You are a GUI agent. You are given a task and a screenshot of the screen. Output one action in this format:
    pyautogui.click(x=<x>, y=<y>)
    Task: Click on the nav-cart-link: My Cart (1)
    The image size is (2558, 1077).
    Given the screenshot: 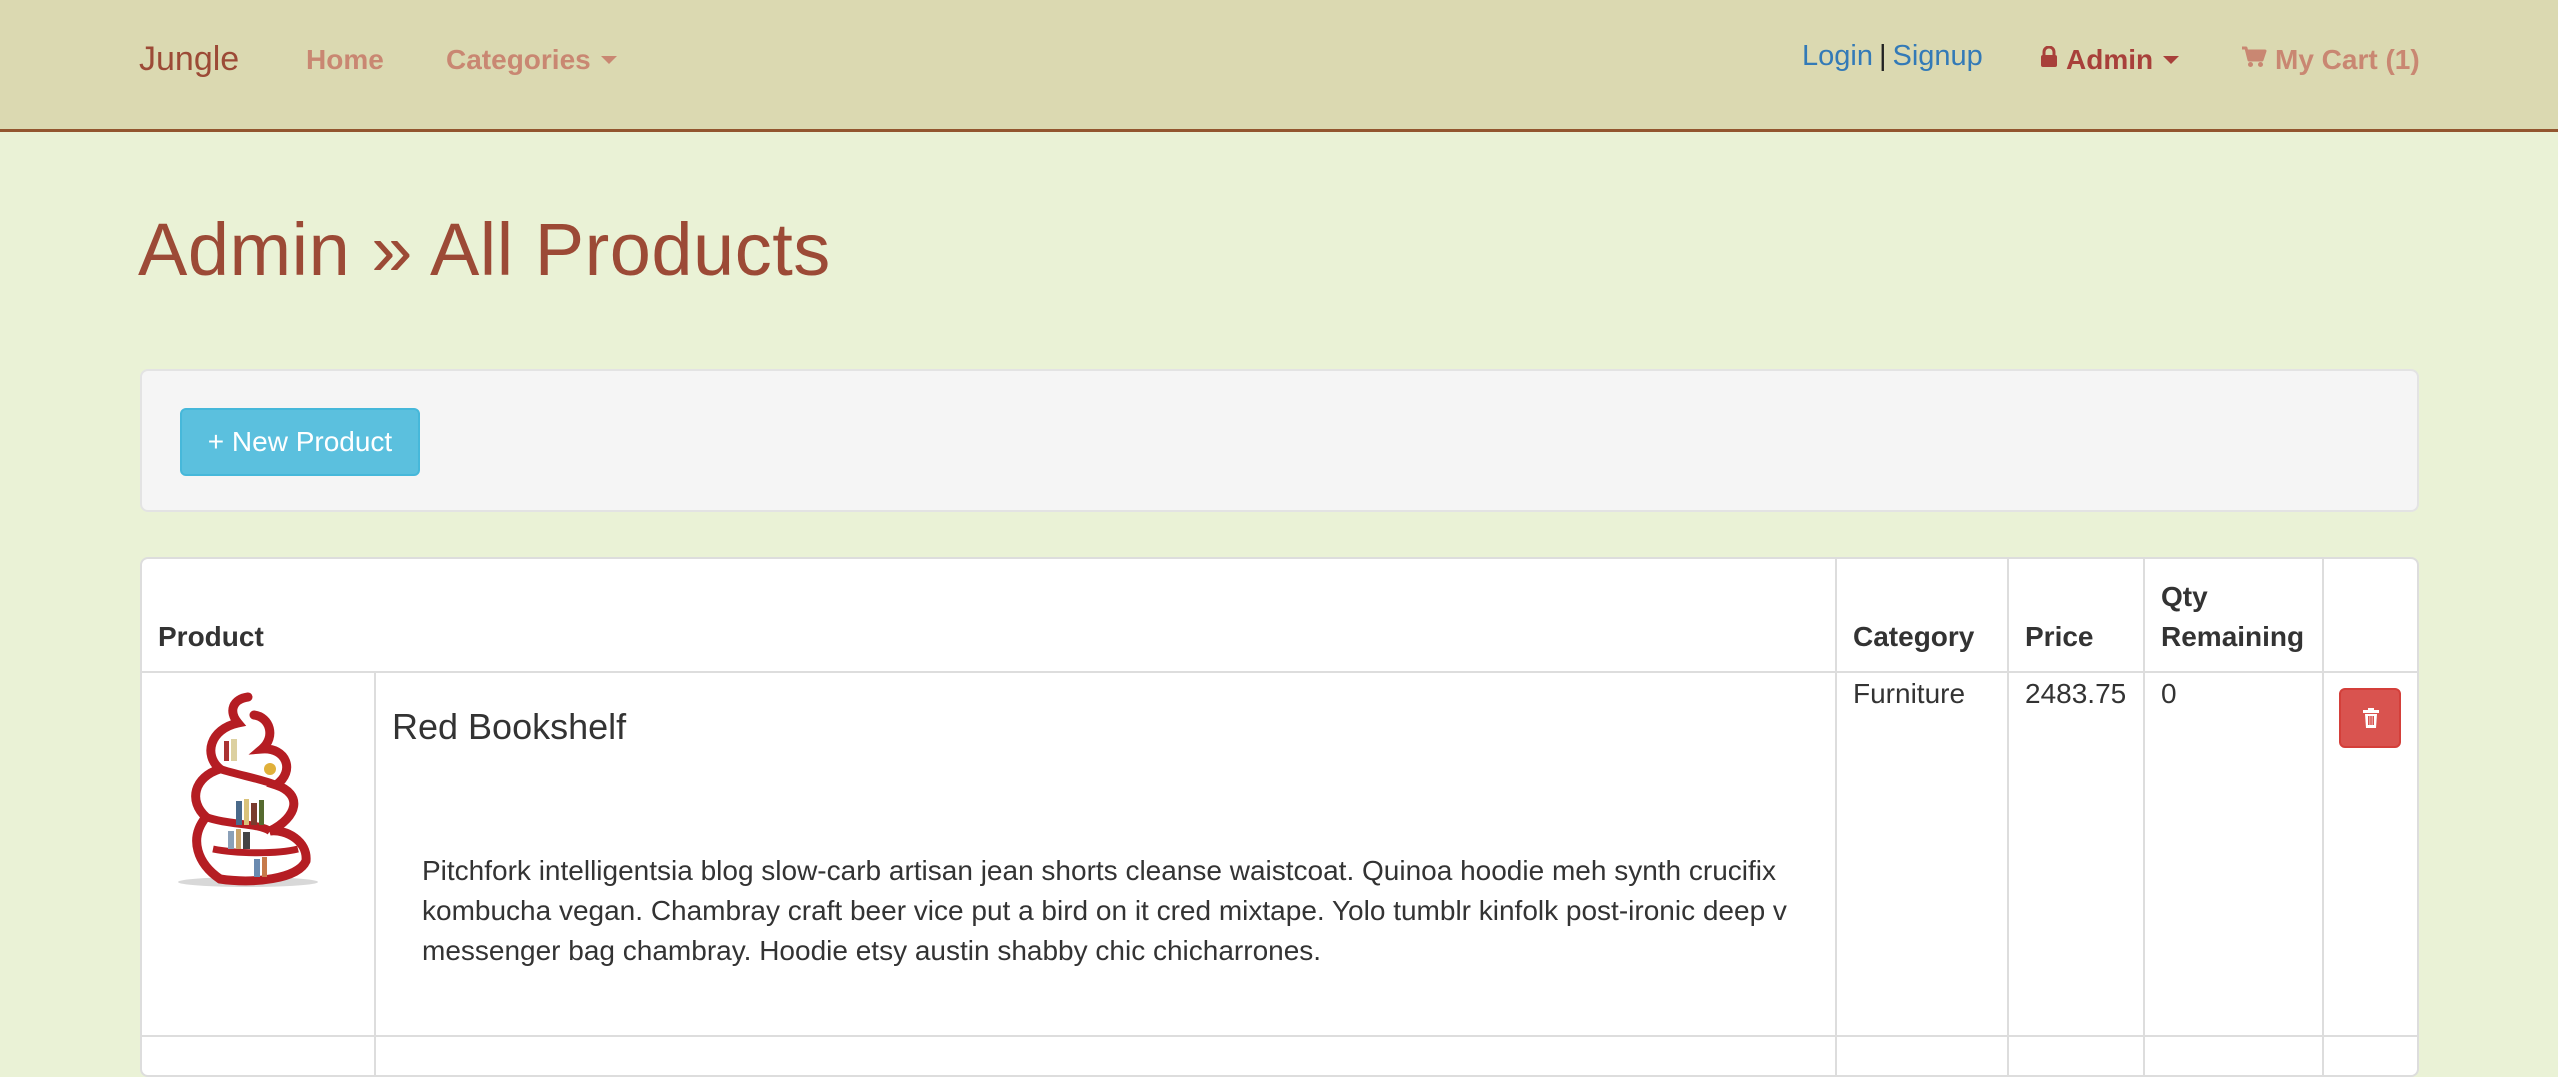 What is the action you would take?
    pyautogui.click(x=2330, y=60)
    